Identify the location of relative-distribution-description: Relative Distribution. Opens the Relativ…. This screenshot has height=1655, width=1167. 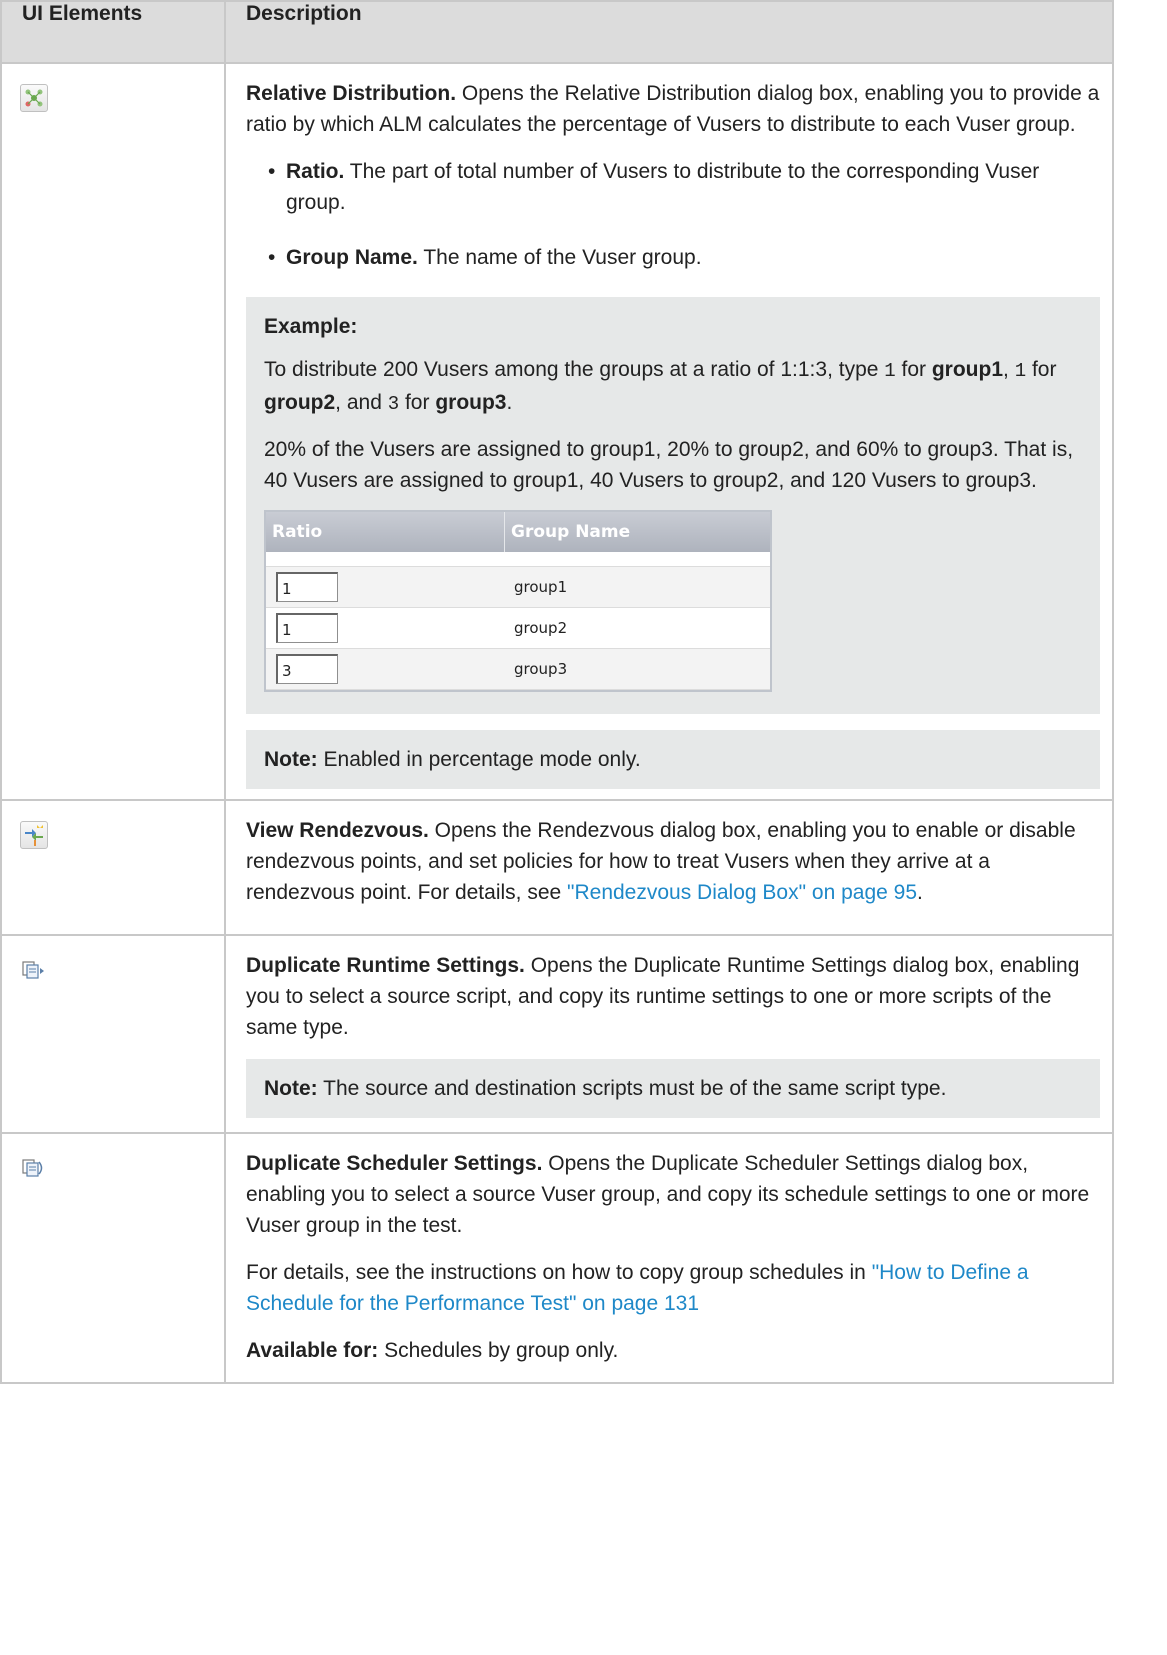
(673, 109).